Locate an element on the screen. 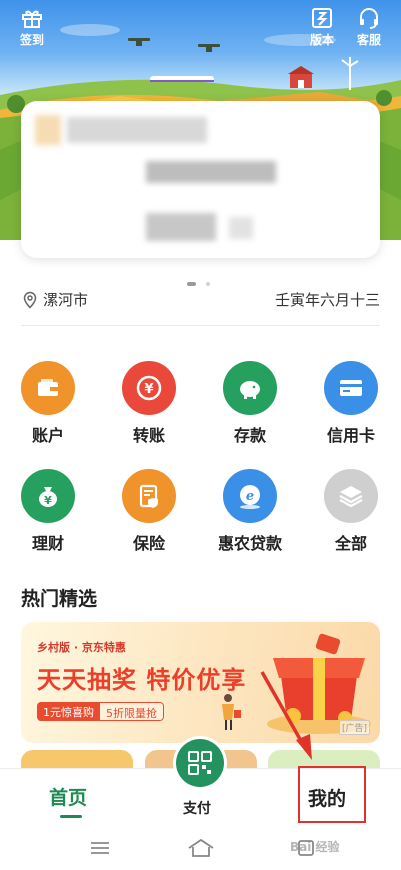 The image size is (401, 870). grid-label: 惠农贷款 is located at coordinates (249, 543).